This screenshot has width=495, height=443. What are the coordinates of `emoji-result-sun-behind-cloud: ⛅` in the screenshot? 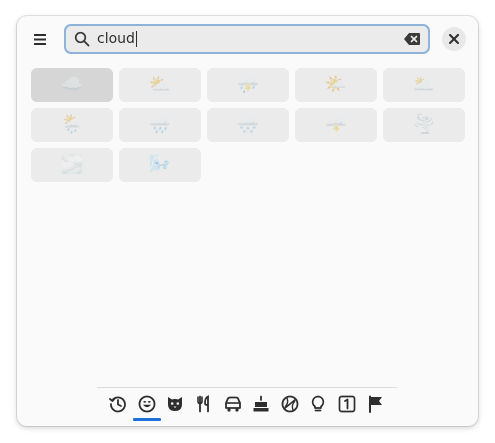 It's located at (160, 85).